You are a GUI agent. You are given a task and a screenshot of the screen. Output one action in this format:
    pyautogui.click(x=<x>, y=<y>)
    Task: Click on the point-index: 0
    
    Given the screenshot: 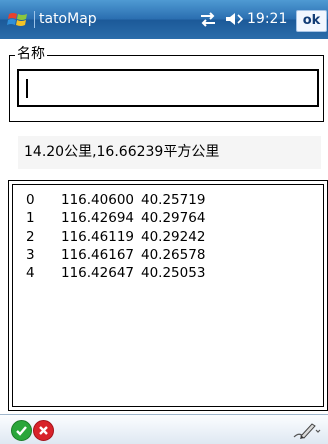 What is the action you would take?
    pyautogui.click(x=30, y=200)
    